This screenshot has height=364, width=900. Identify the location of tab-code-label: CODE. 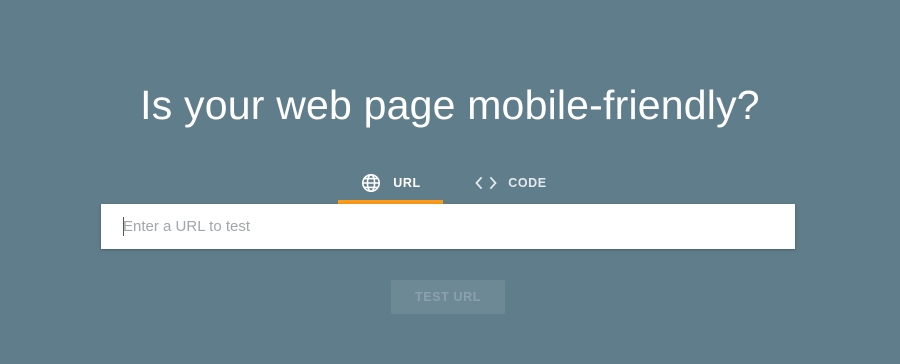
(527, 183).